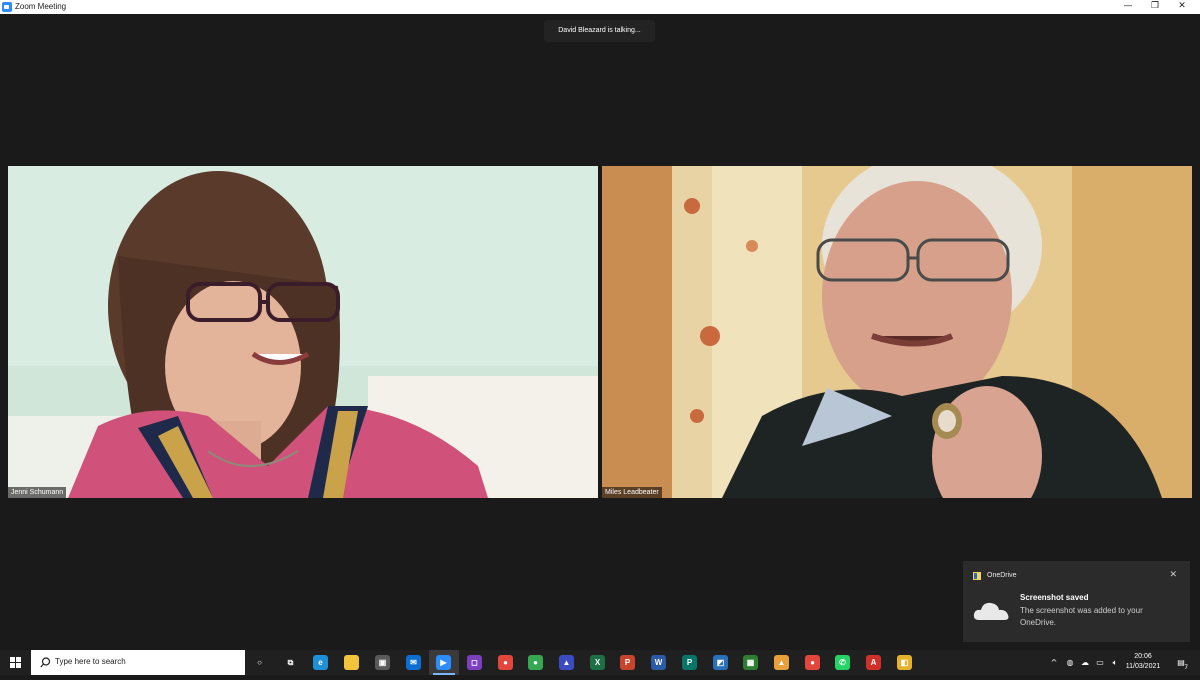 The width and height of the screenshot is (1200, 680). Describe the element at coordinates (1173, 575) in the screenshot. I see `notification-close-icon: ✕` at that location.